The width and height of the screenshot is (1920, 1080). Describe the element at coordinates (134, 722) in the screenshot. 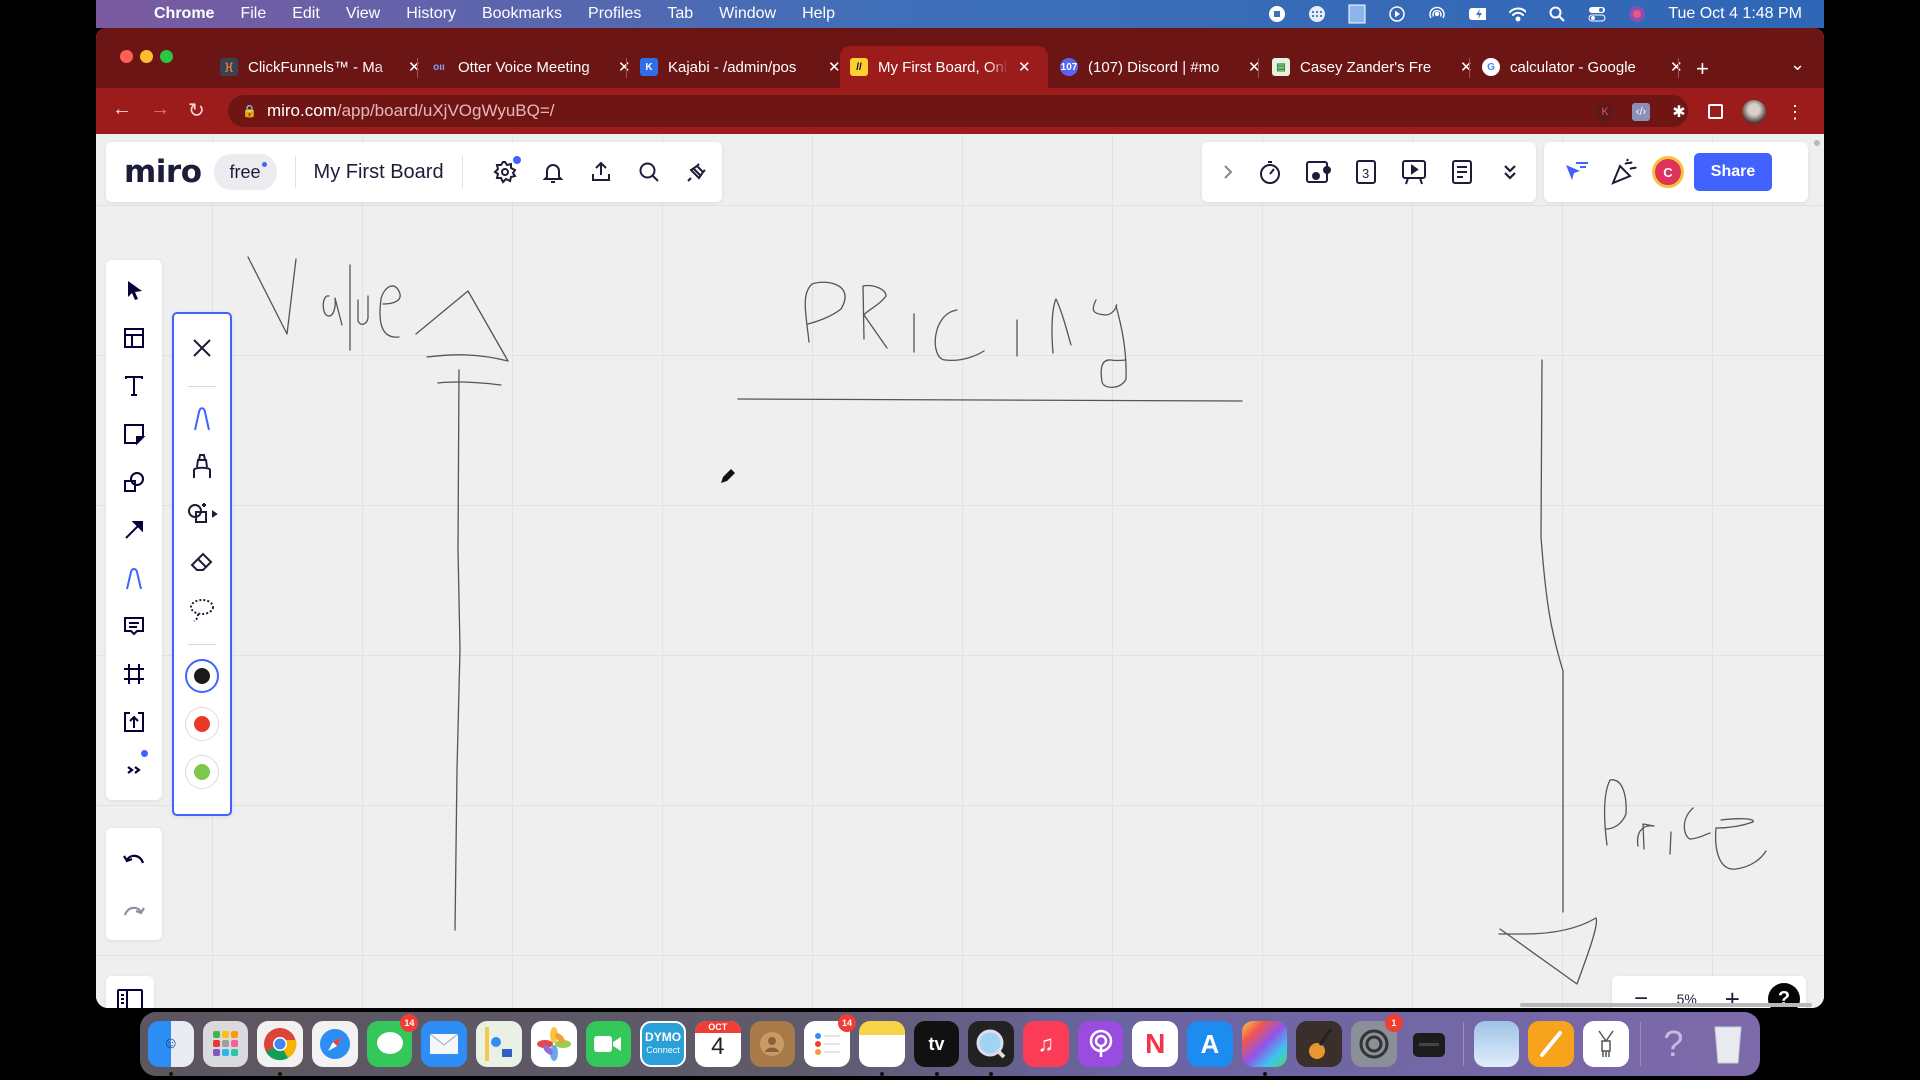

I see `upload-tool-icon` at that location.